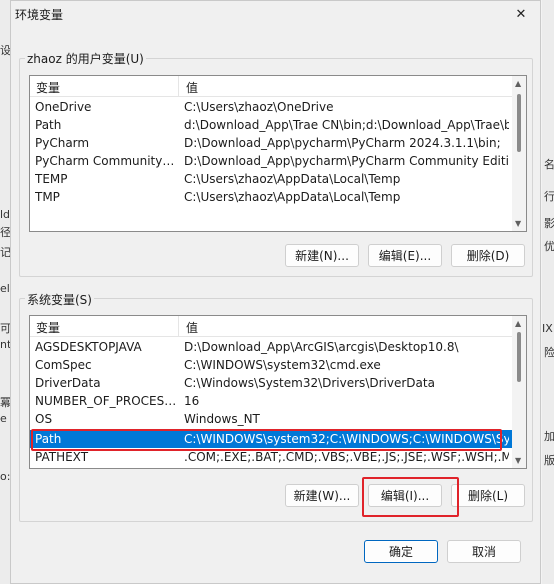 This screenshot has height=584, width=554. Describe the element at coordinates (549, 246) in the screenshot. I see `bg-fragment: 优` at that location.